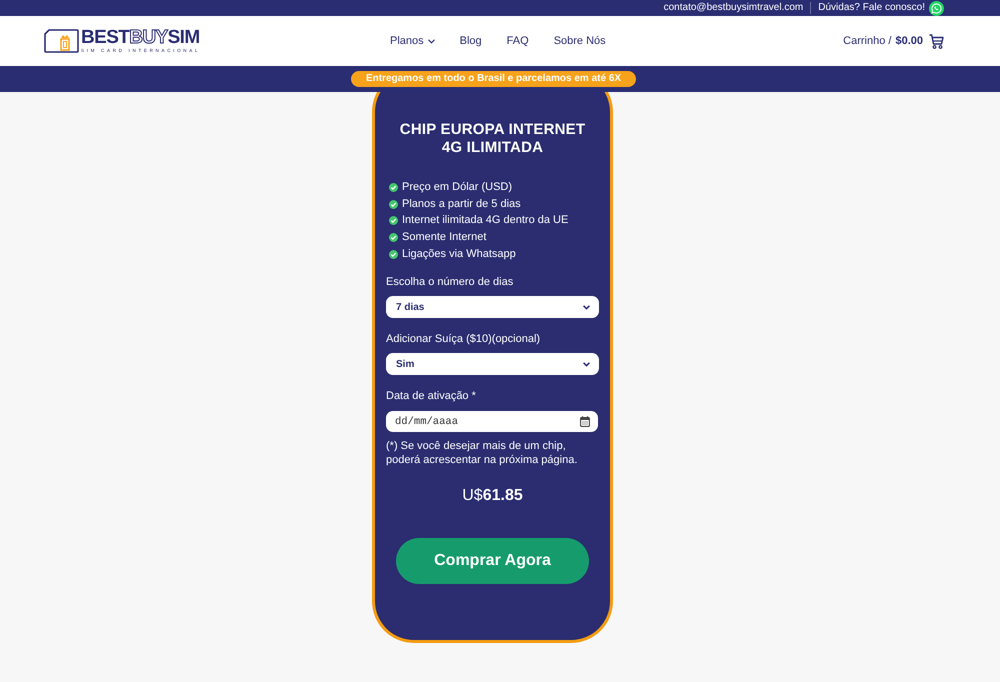  Describe the element at coordinates (580, 41) in the screenshot. I see `nav-link: Sobre Nós` at that location.